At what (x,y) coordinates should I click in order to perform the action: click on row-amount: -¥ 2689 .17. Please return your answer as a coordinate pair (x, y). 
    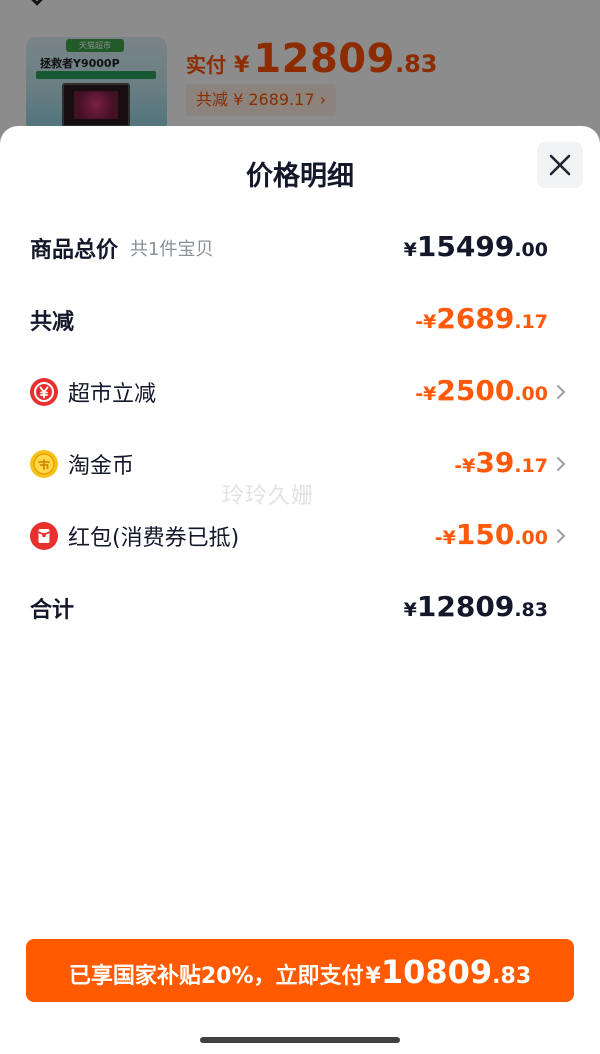
    Looking at the image, I should click on (481, 320).